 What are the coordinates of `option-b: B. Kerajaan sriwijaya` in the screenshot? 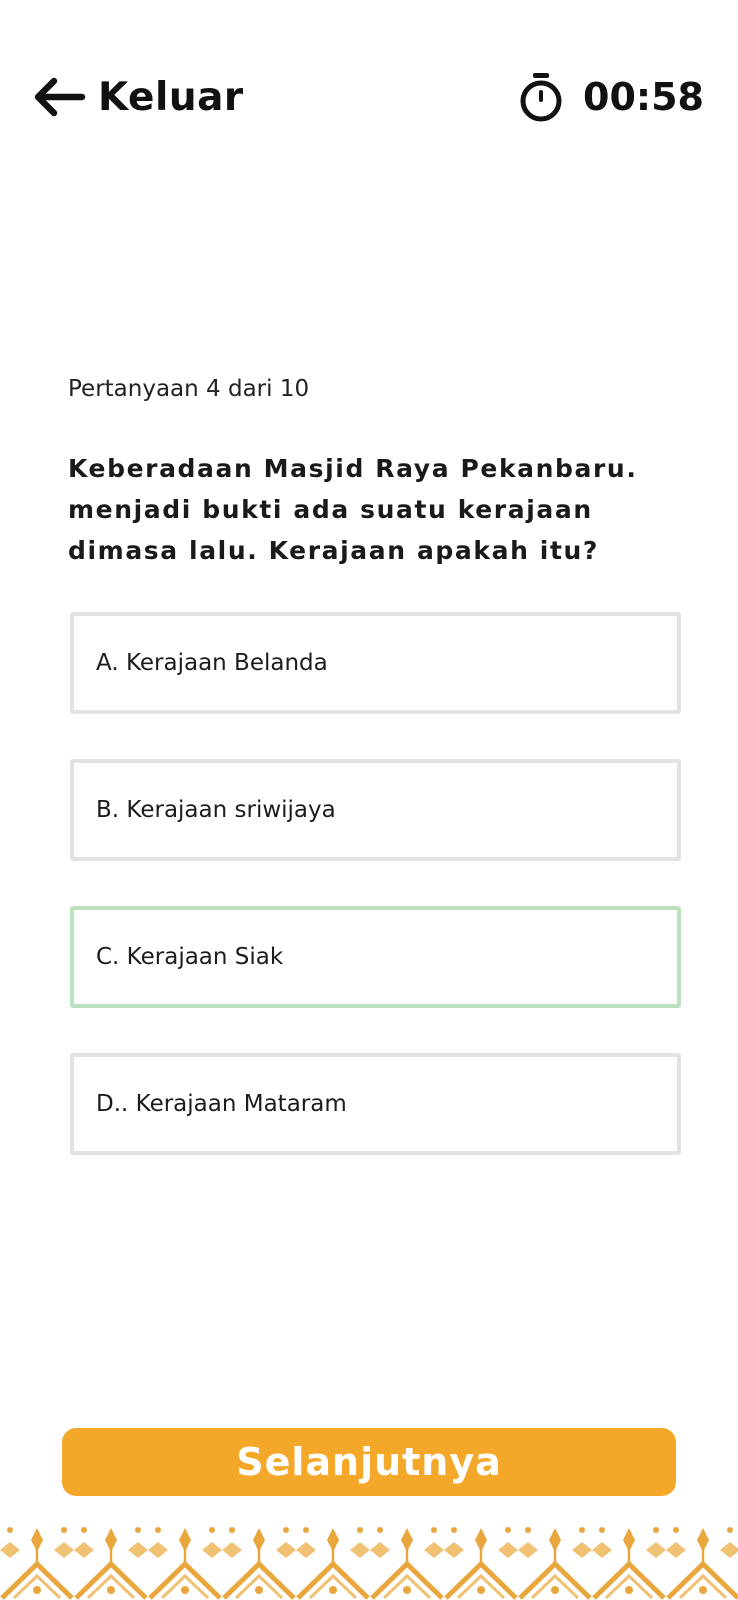 It's located at (375, 810).